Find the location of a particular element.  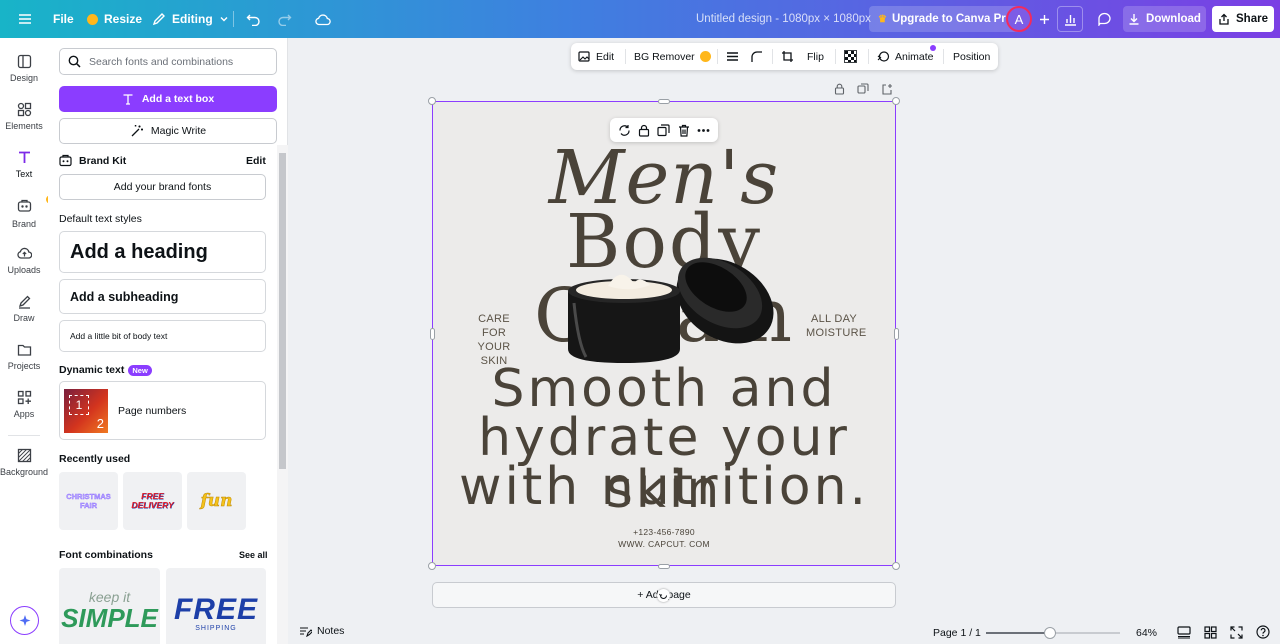

magic-write-button: Magic Write is located at coordinates (168, 131).